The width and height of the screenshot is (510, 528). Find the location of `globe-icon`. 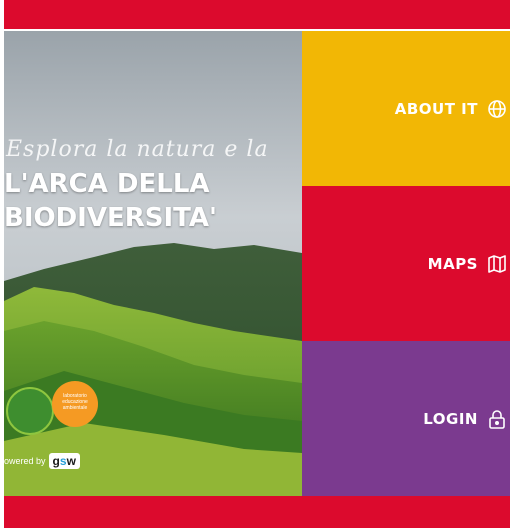

globe-icon is located at coordinates (497, 109).